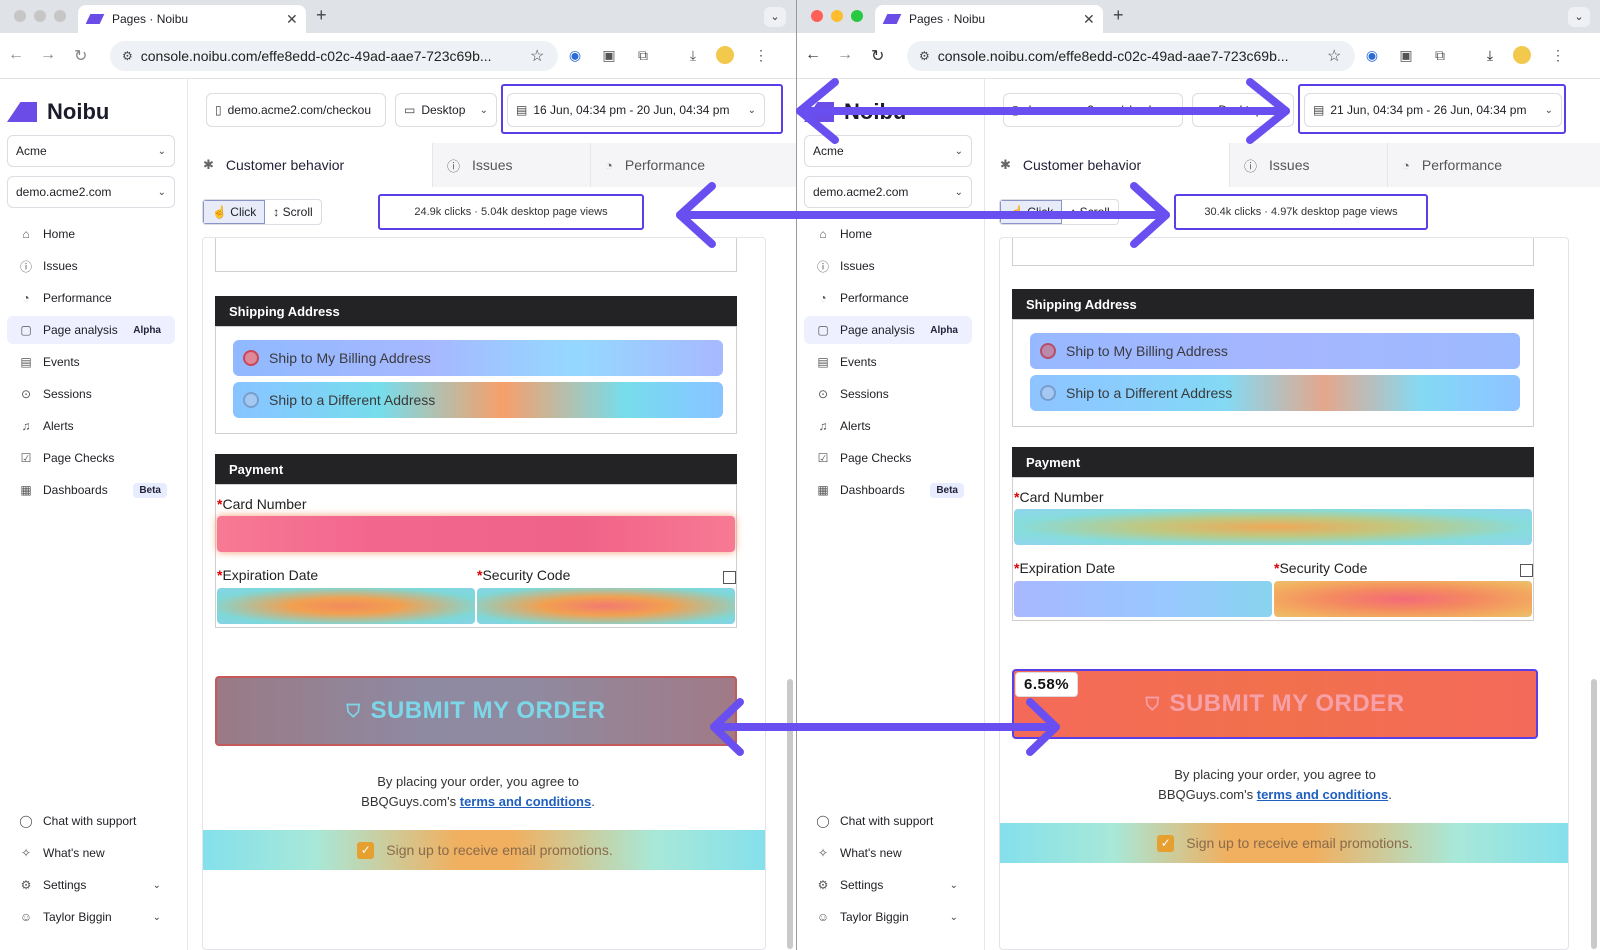  I want to click on submit-compare-arrow, so click(885, 727).